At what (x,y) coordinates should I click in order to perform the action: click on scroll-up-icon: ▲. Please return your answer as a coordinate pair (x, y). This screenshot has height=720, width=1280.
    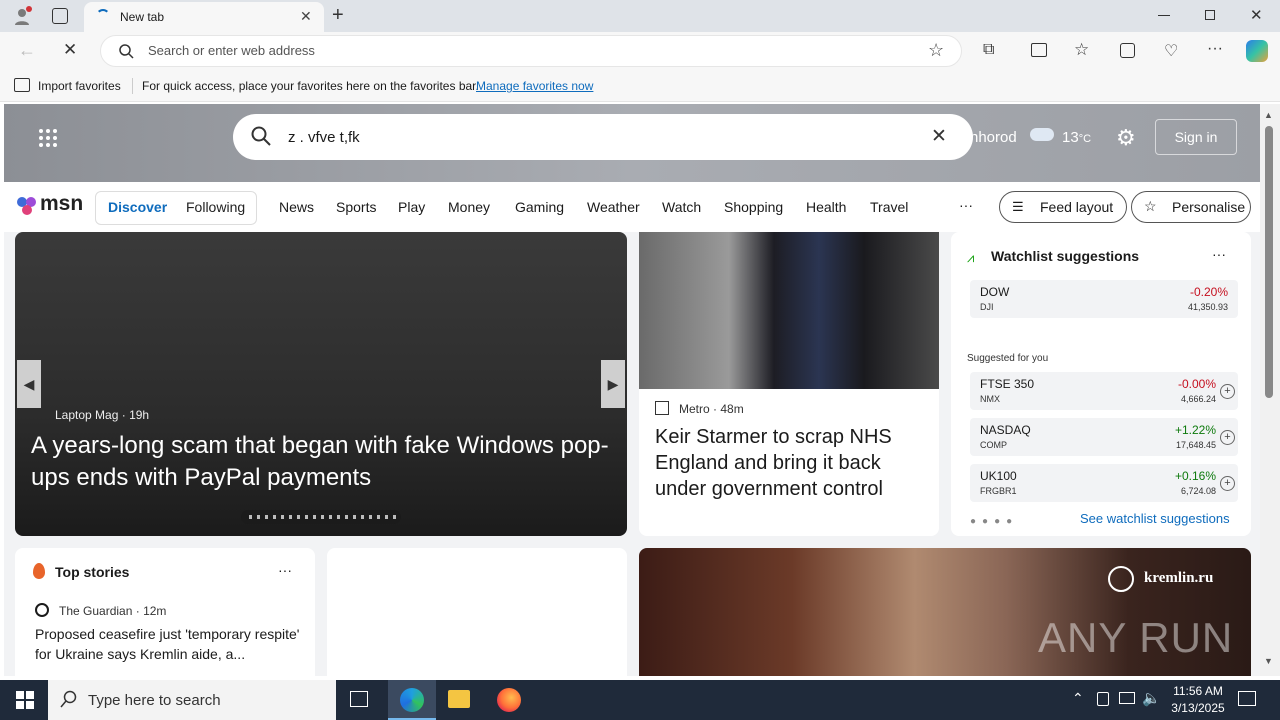
    Looking at the image, I should click on (1268, 115).